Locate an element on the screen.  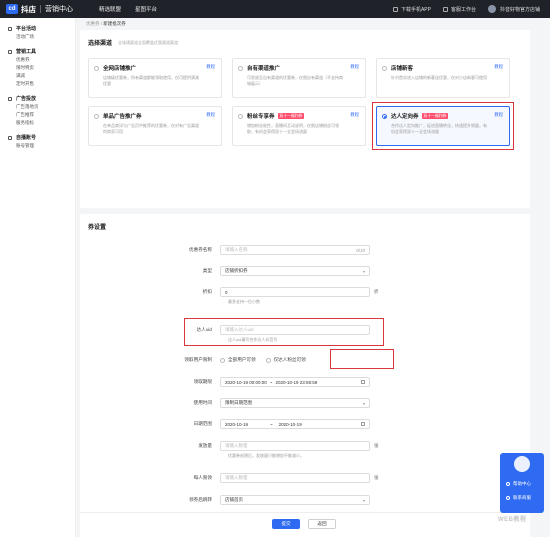
sidebar-group-title: 营销工具 is located at coordinates (37, 51).